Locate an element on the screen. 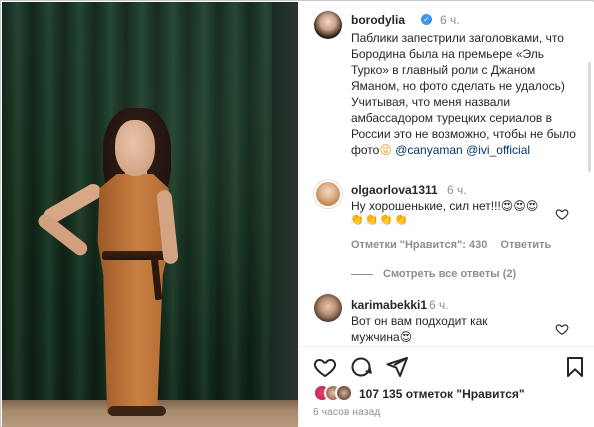  section-divider is located at coordinates (446, 346).